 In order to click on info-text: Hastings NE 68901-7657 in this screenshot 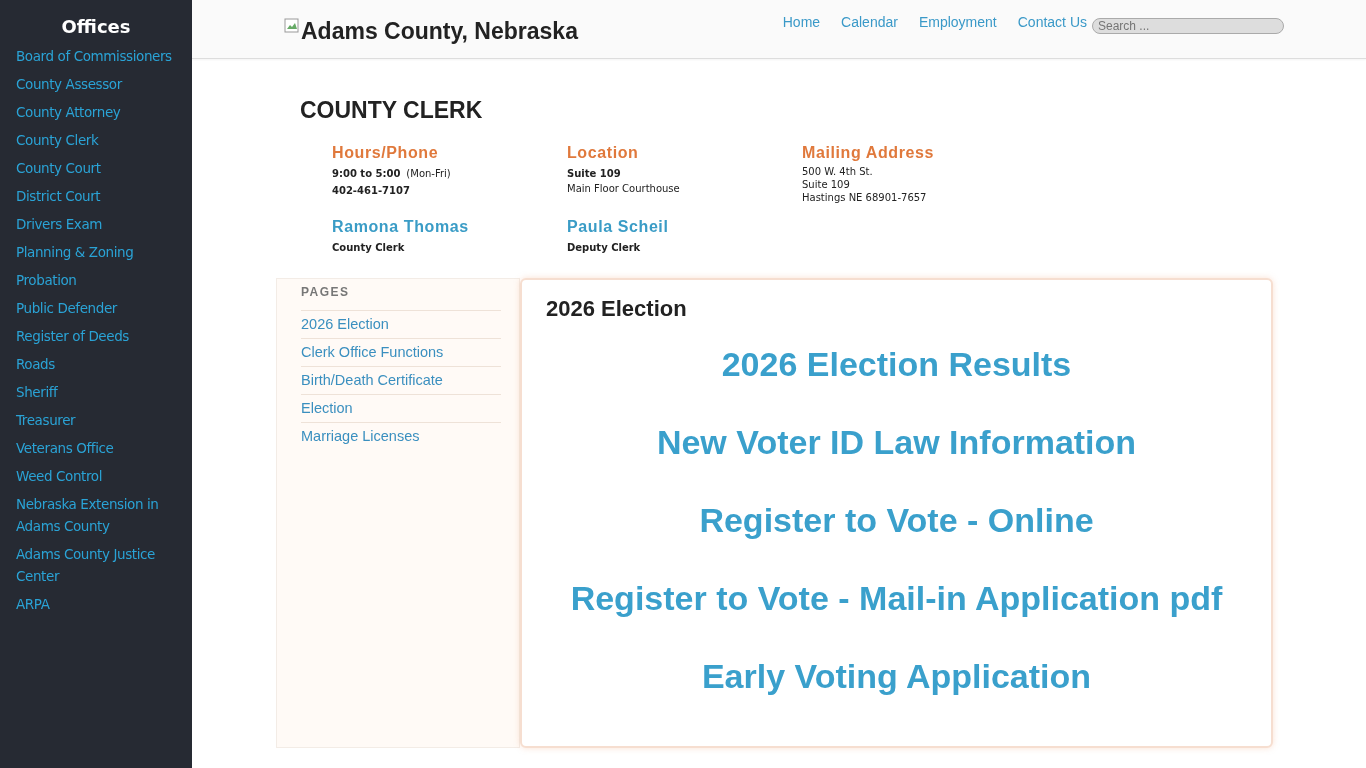, I will do `click(864, 197)`.